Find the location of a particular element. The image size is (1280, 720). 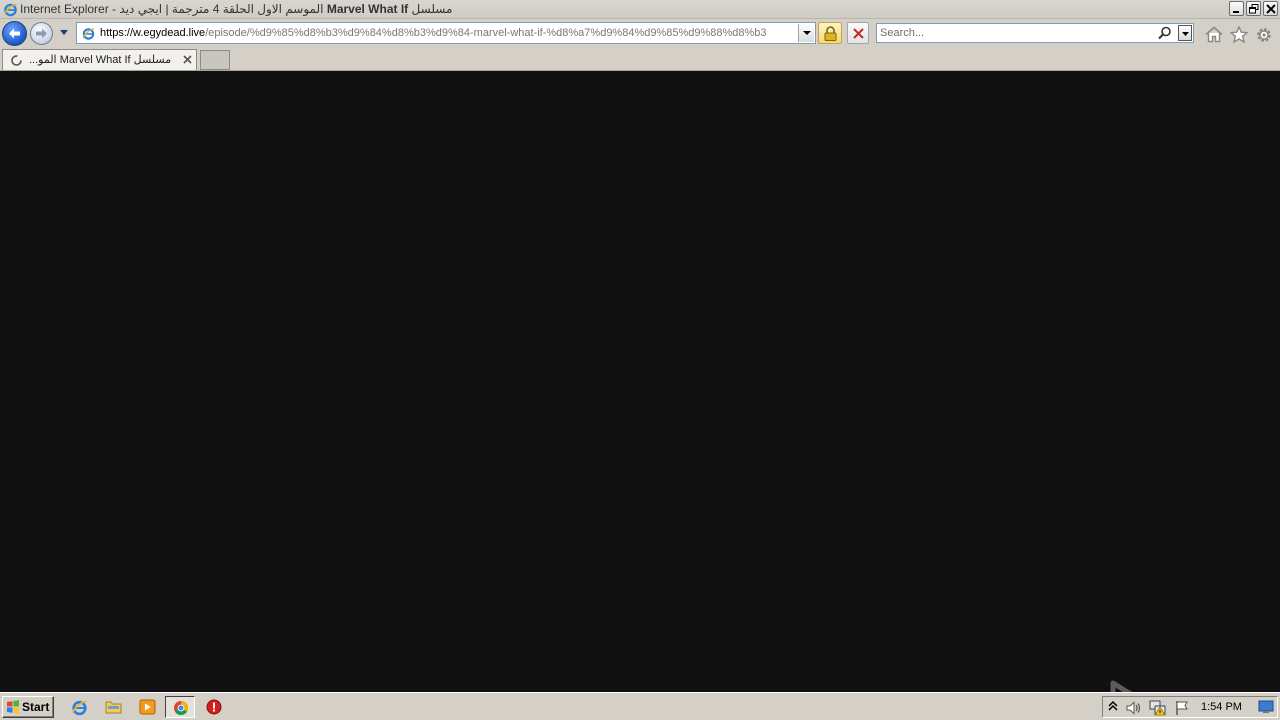

back-arrow-icon is located at coordinates (14, 33).